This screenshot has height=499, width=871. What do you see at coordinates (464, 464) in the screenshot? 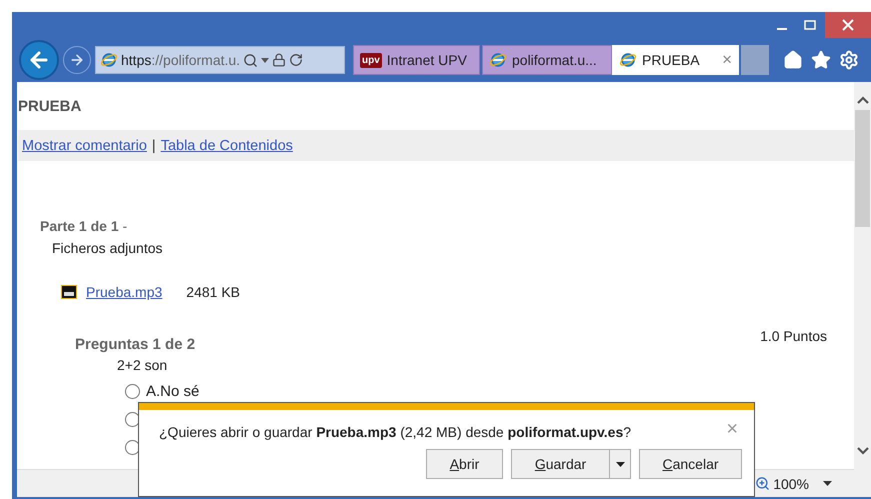
I see `dialog-button: Abrir` at bounding box center [464, 464].